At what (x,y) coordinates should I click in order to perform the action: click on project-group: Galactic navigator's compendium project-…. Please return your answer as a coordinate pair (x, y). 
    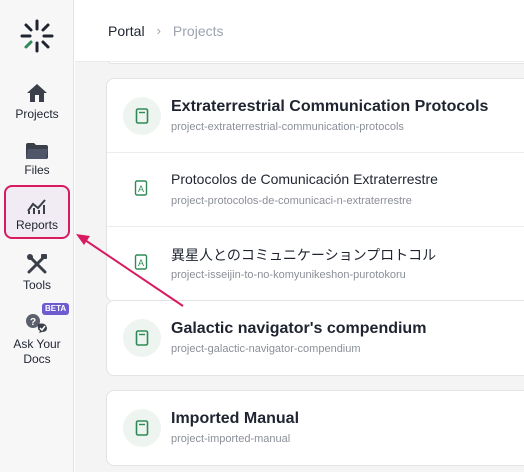
    Looking at the image, I should click on (315, 338).